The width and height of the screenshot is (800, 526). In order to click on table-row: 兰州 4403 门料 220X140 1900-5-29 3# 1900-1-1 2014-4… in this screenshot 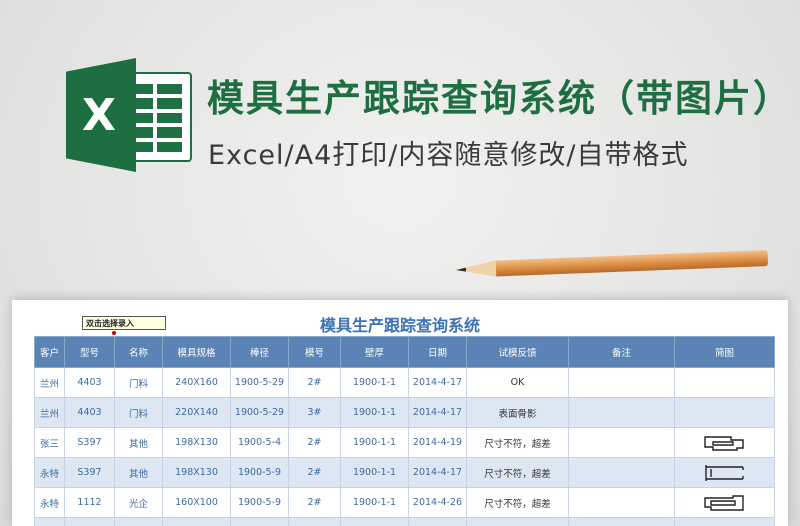, I will do `click(404, 412)`.